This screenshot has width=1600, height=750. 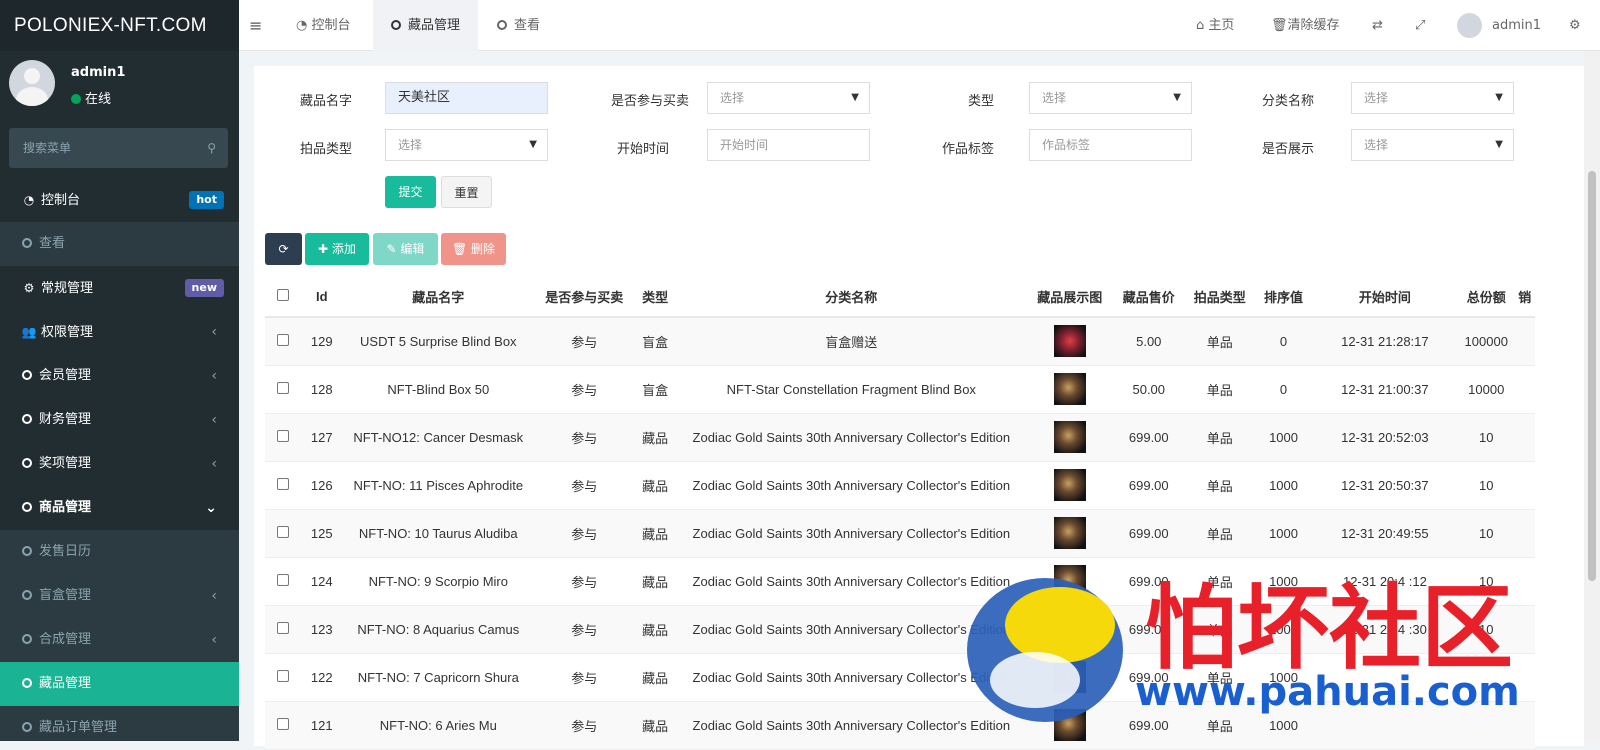 What do you see at coordinates (1110, 98) in the screenshot?
I see `type-select: 选择 ▼` at bounding box center [1110, 98].